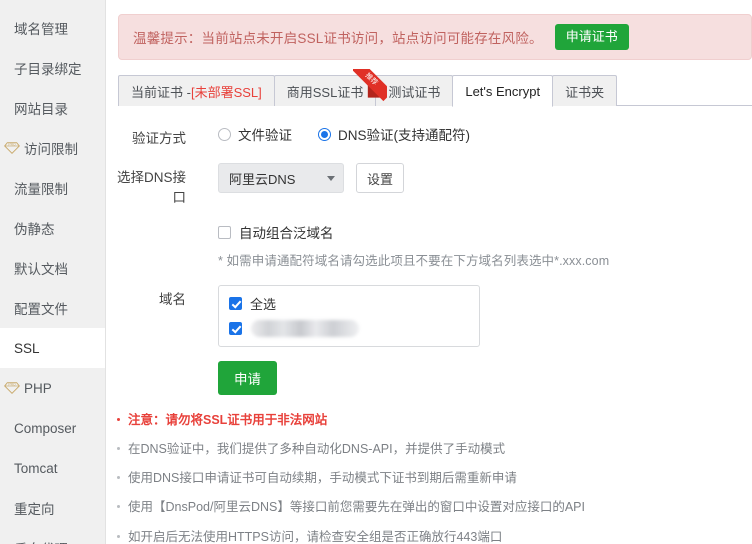 The width and height of the screenshot is (752, 544). I want to click on radio-dns-verify-control, so click(324, 134).